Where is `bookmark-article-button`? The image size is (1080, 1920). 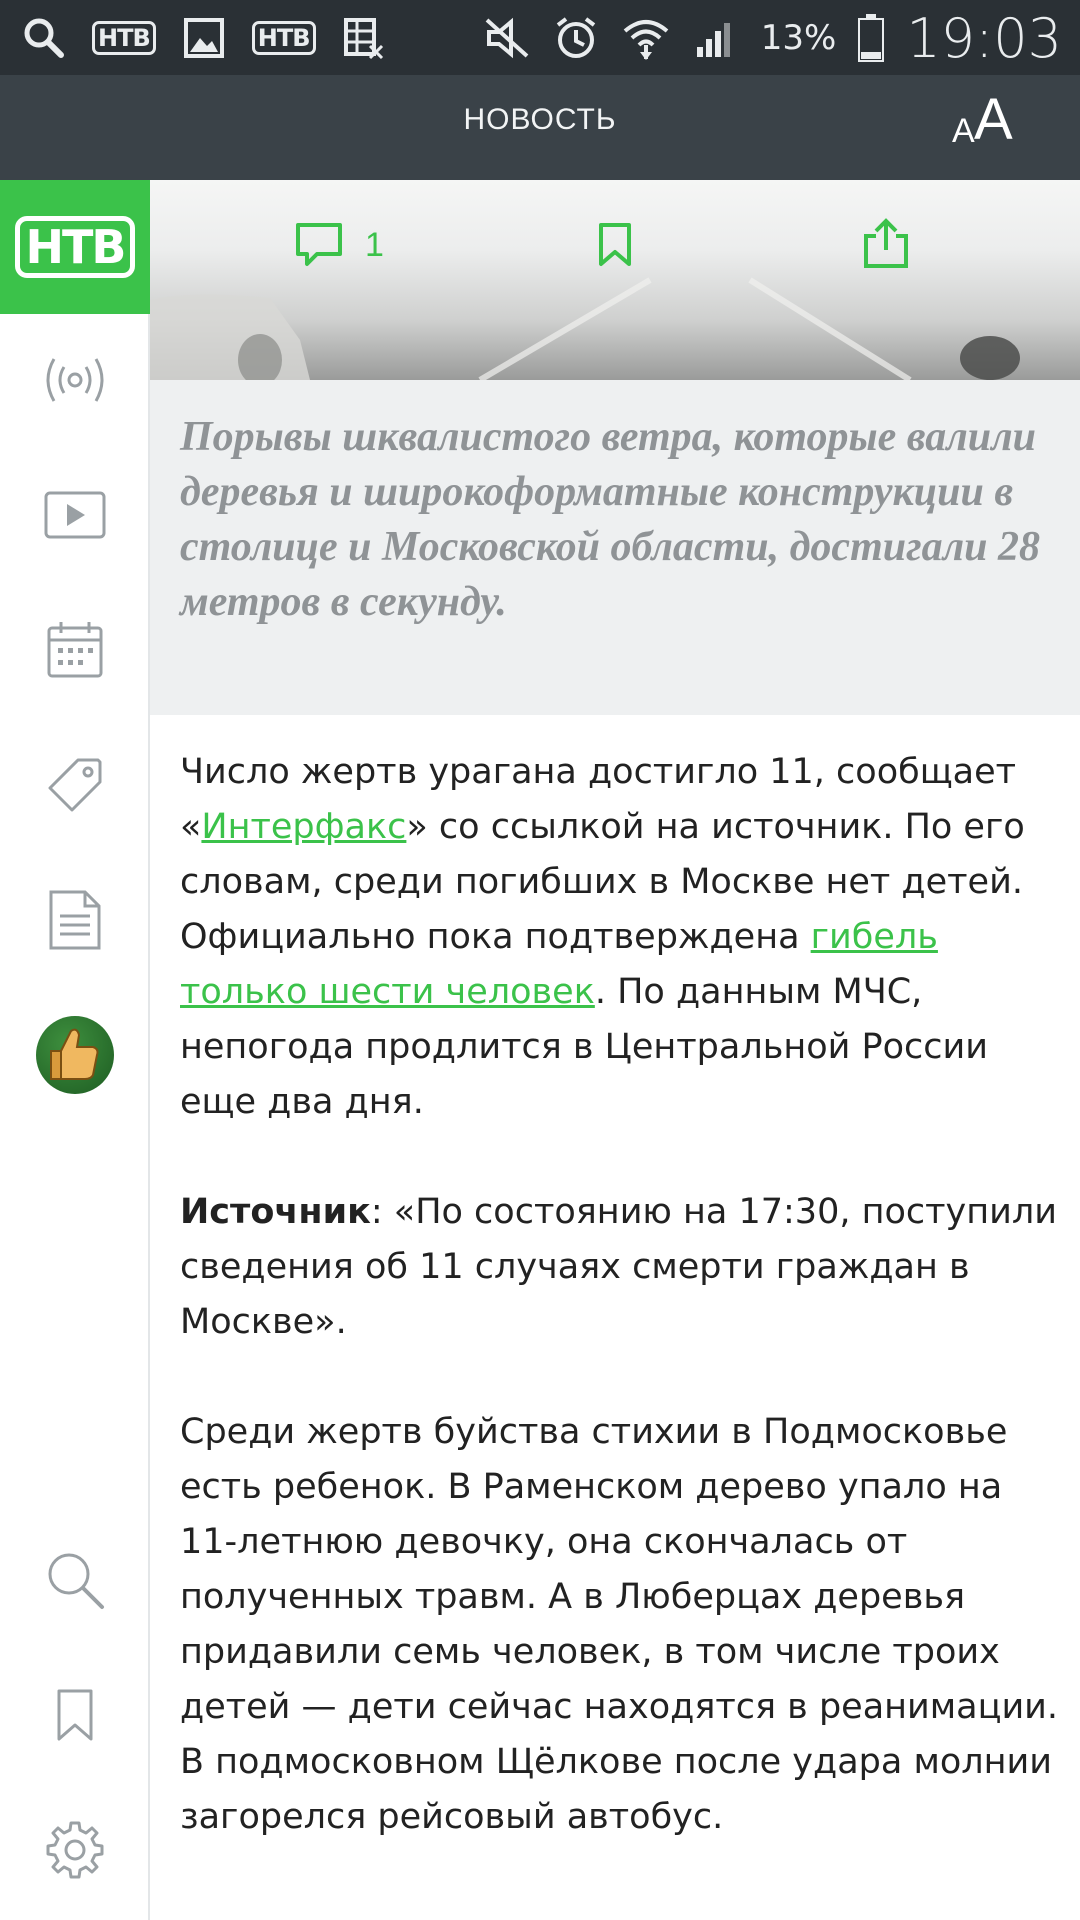
bookmark-article-button is located at coordinates (615, 245).